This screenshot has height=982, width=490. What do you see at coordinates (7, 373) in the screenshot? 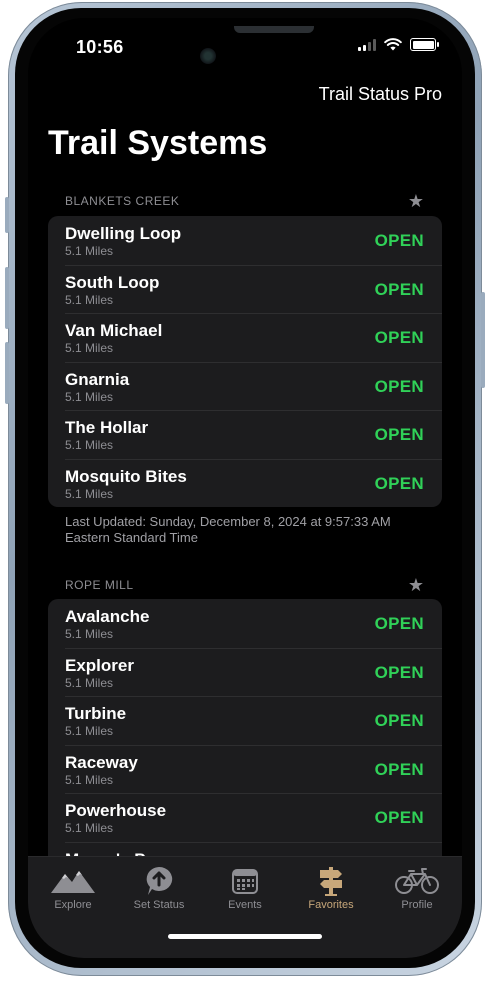
I see `volume-down-button` at bounding box center [7, 373].